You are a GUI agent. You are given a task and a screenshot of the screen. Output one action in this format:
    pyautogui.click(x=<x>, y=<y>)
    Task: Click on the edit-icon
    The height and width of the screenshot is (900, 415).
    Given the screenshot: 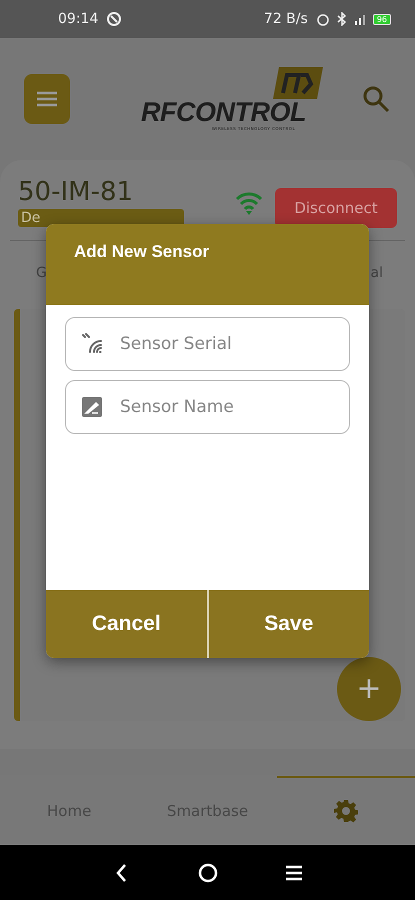 What is the action you would take?
    pyautogui.click(x=92, y=407)
    